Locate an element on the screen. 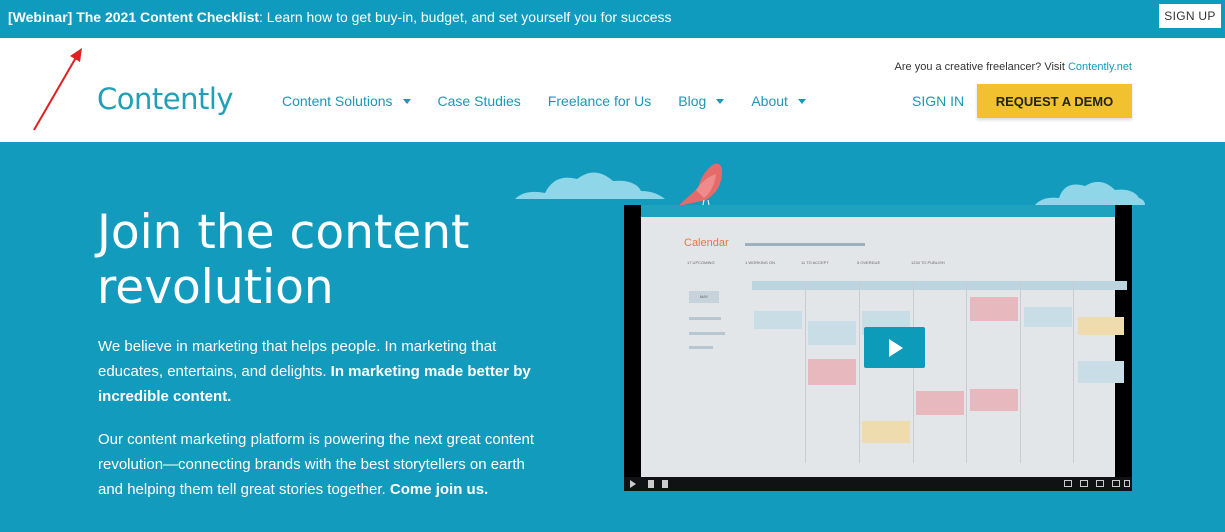 This screenshot has width=1225, height=532. video-controls is located at coordinates (878, 484).